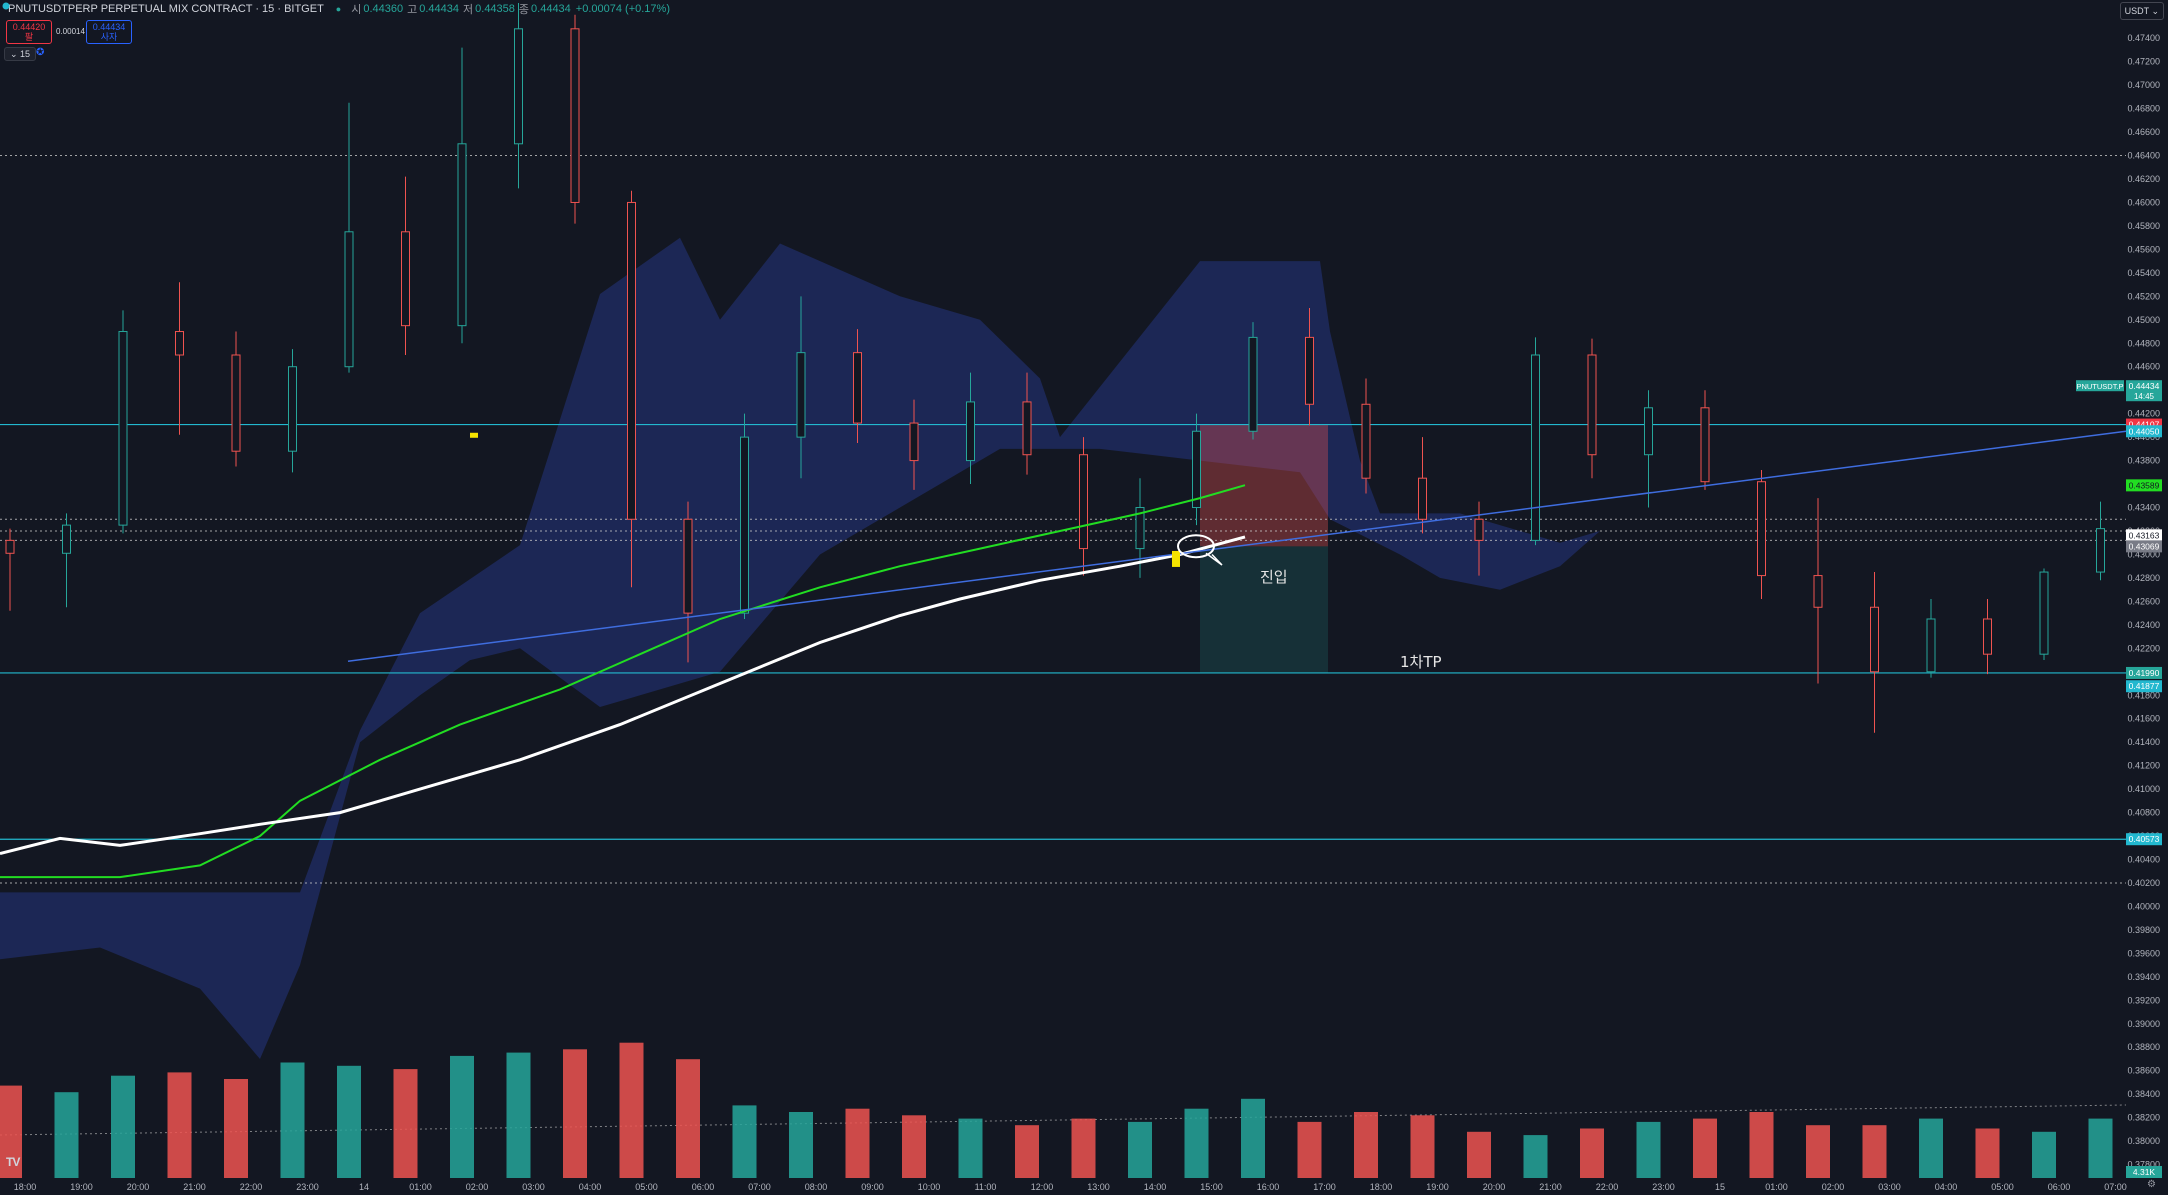 The height and width of the screenshot is (1195, 2168). I want to click on time-tick-label: 22:00, so click(251, 1187).